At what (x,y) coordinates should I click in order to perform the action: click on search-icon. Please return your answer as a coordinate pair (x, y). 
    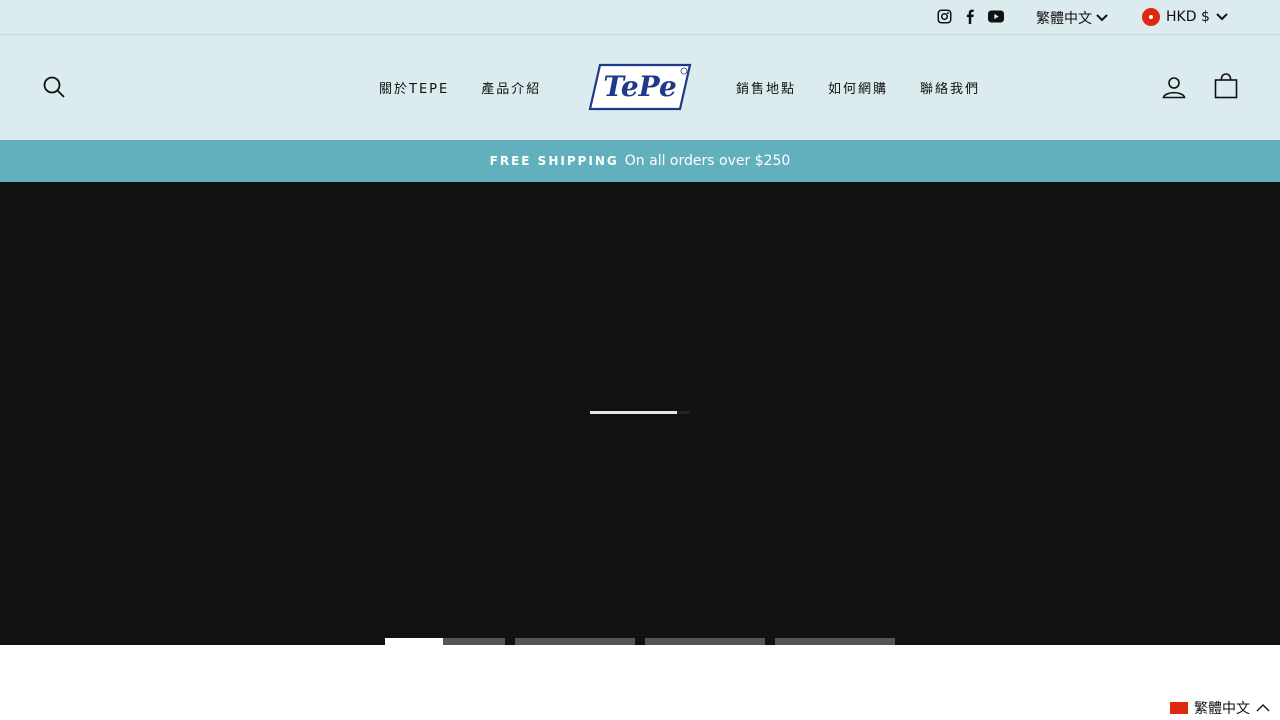
    Looking at the image, I should click on (54, 87).